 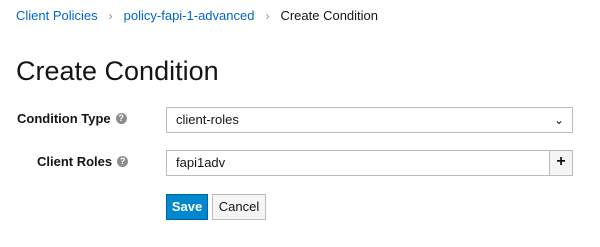 I want to click on chevron-down-icon: ⌄, so click(x=558, y=120).